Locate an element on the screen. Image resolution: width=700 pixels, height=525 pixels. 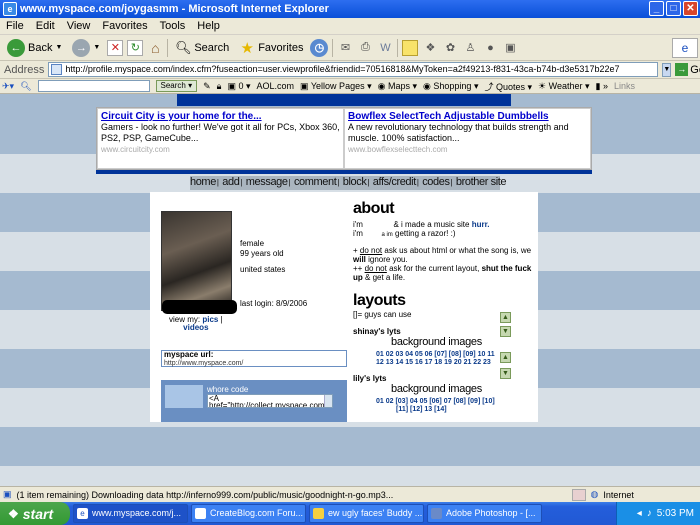
tray-icon: ◂ is located at coordinates (639, 513).